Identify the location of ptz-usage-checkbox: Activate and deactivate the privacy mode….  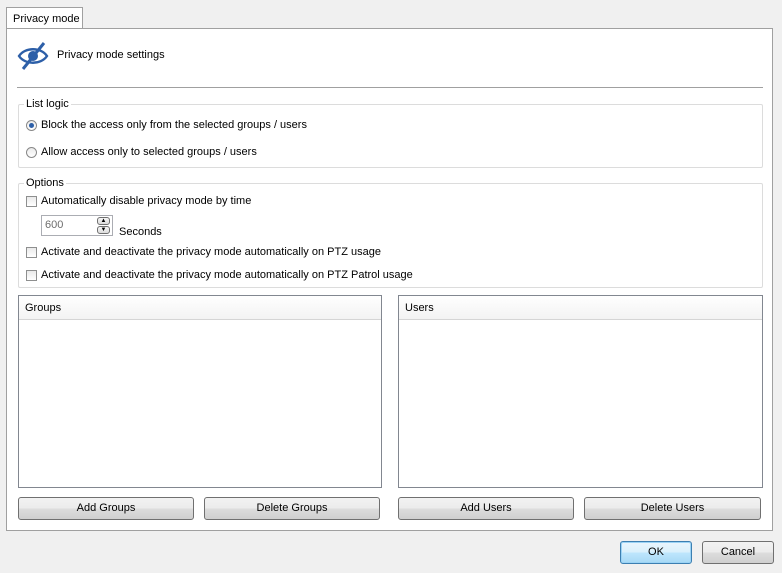
(203, 252).